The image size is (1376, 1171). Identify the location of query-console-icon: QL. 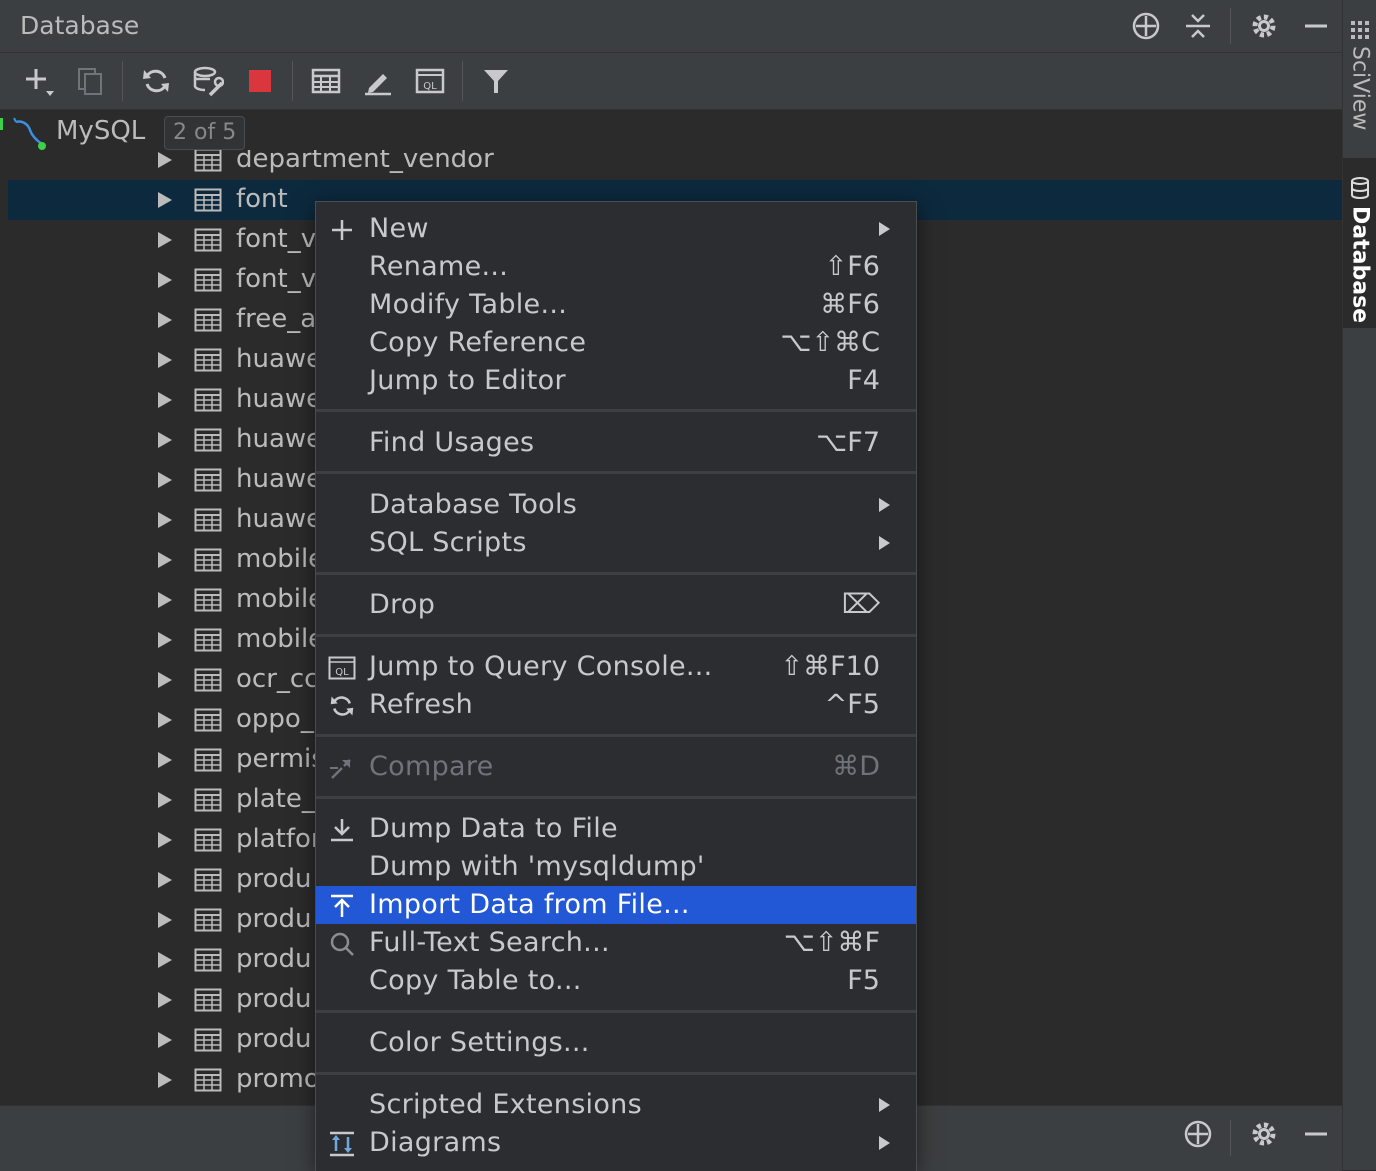
(430, 81).